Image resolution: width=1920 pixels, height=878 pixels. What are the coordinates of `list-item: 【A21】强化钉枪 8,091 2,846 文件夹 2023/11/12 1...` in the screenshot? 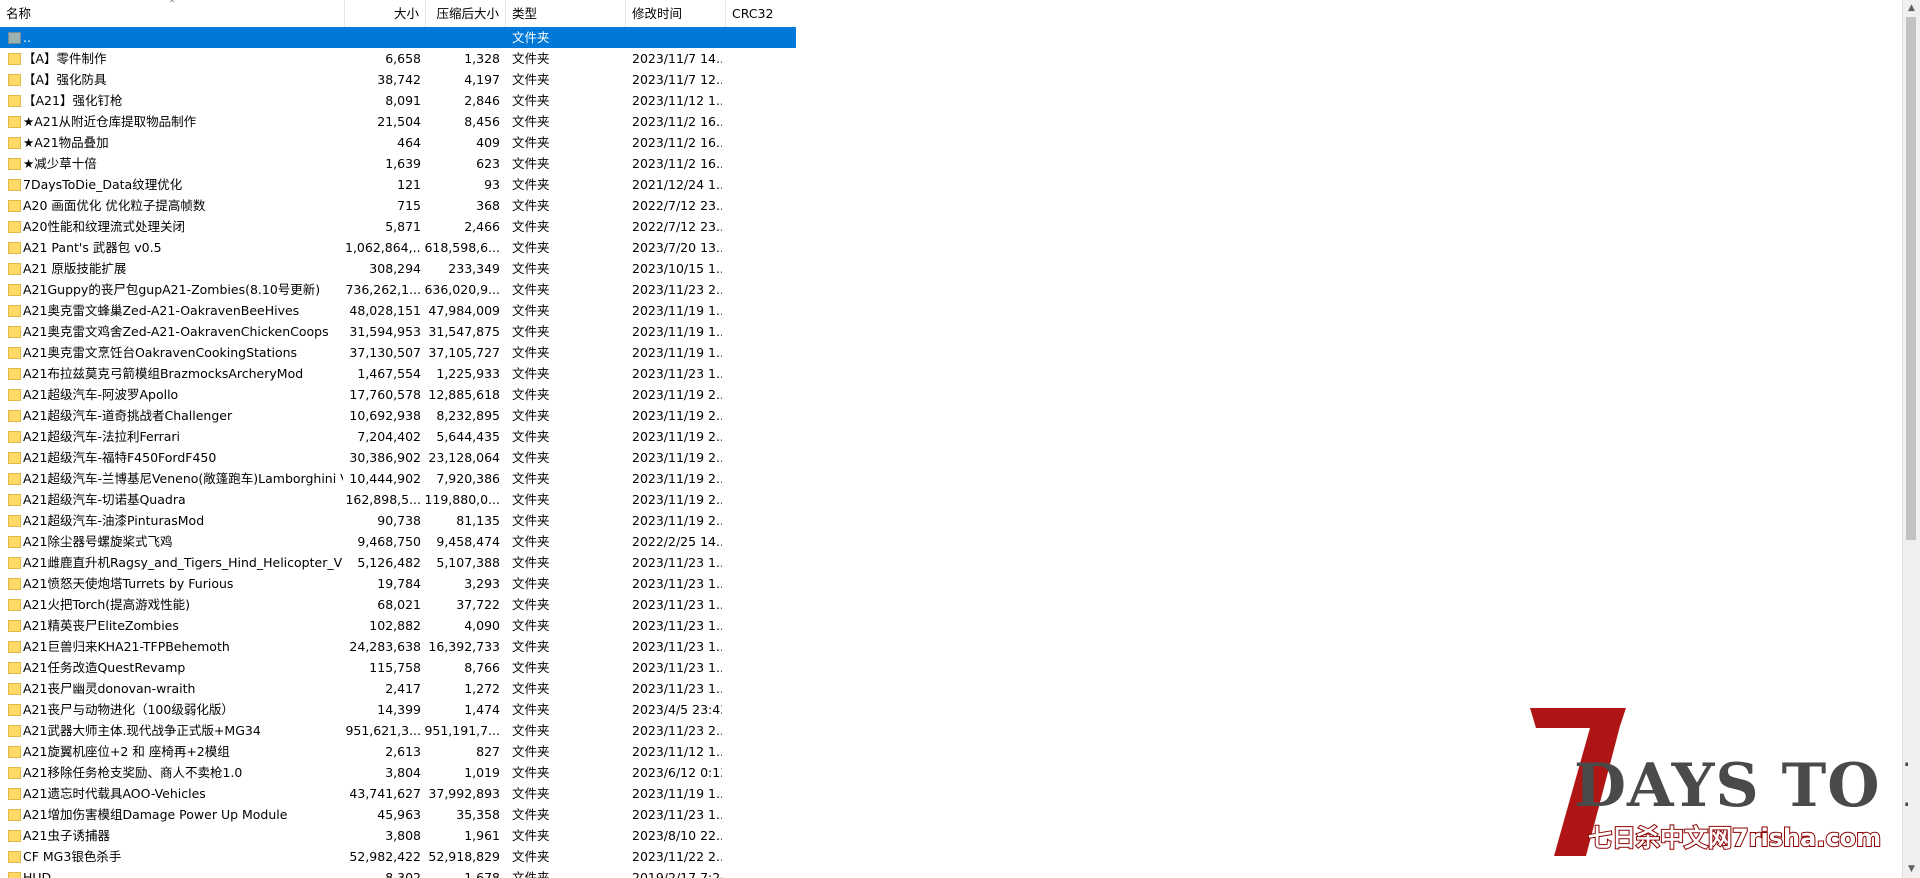 It's located at (398, 100).